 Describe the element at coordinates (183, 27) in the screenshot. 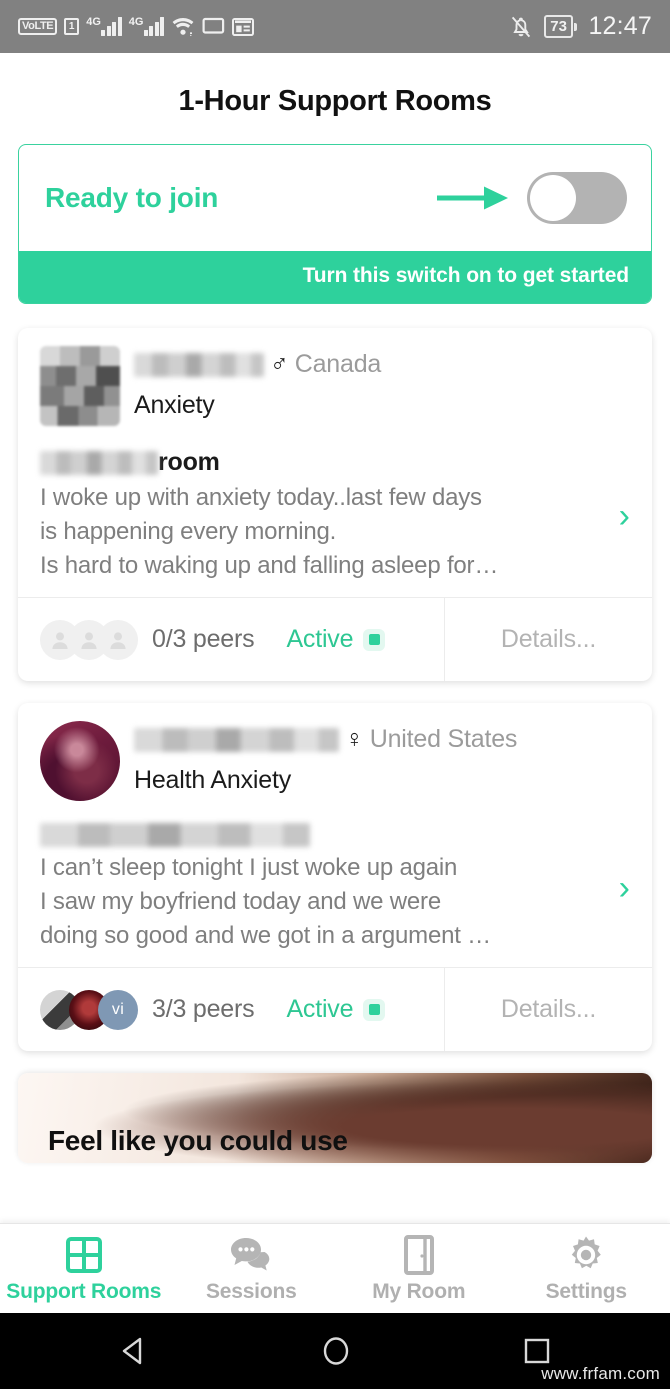

I see `wifi-icon` at that location.